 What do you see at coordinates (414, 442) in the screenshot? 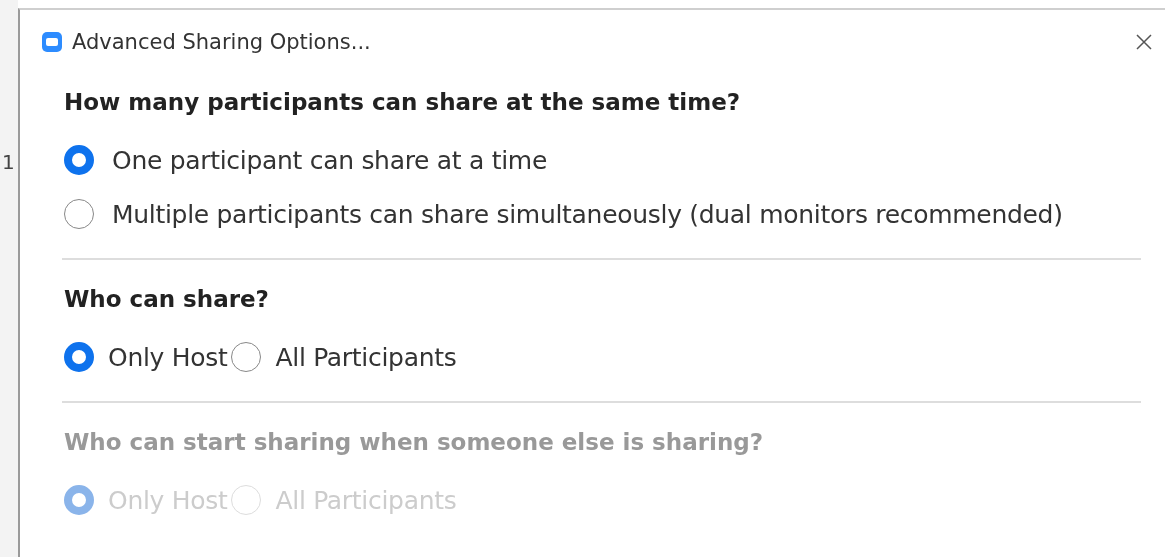
I see `section-heading: Who can start sharing when someone else is sharing?` at bounding box center [414, 442].